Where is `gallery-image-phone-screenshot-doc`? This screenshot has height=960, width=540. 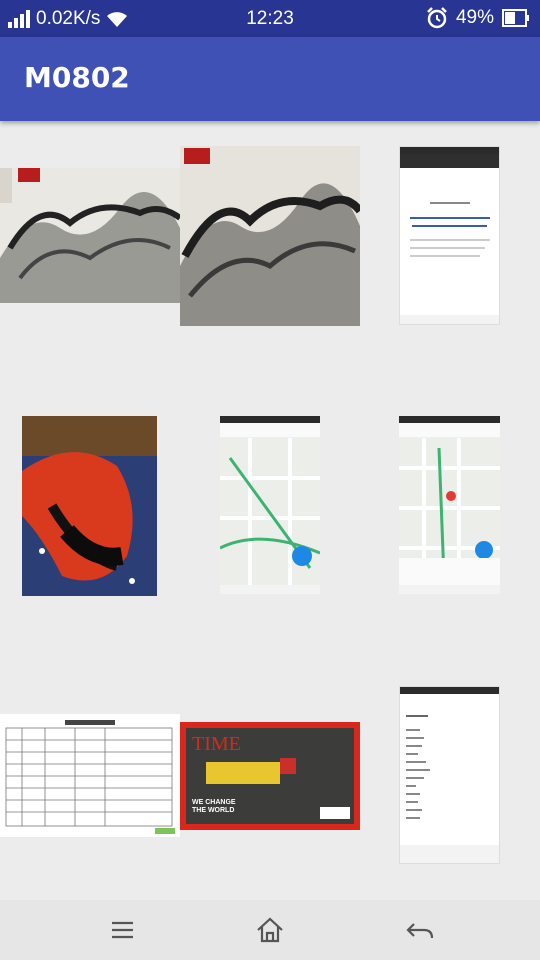
gallery-image-phone-screenshot-doc is located at coordinates (449, 235).